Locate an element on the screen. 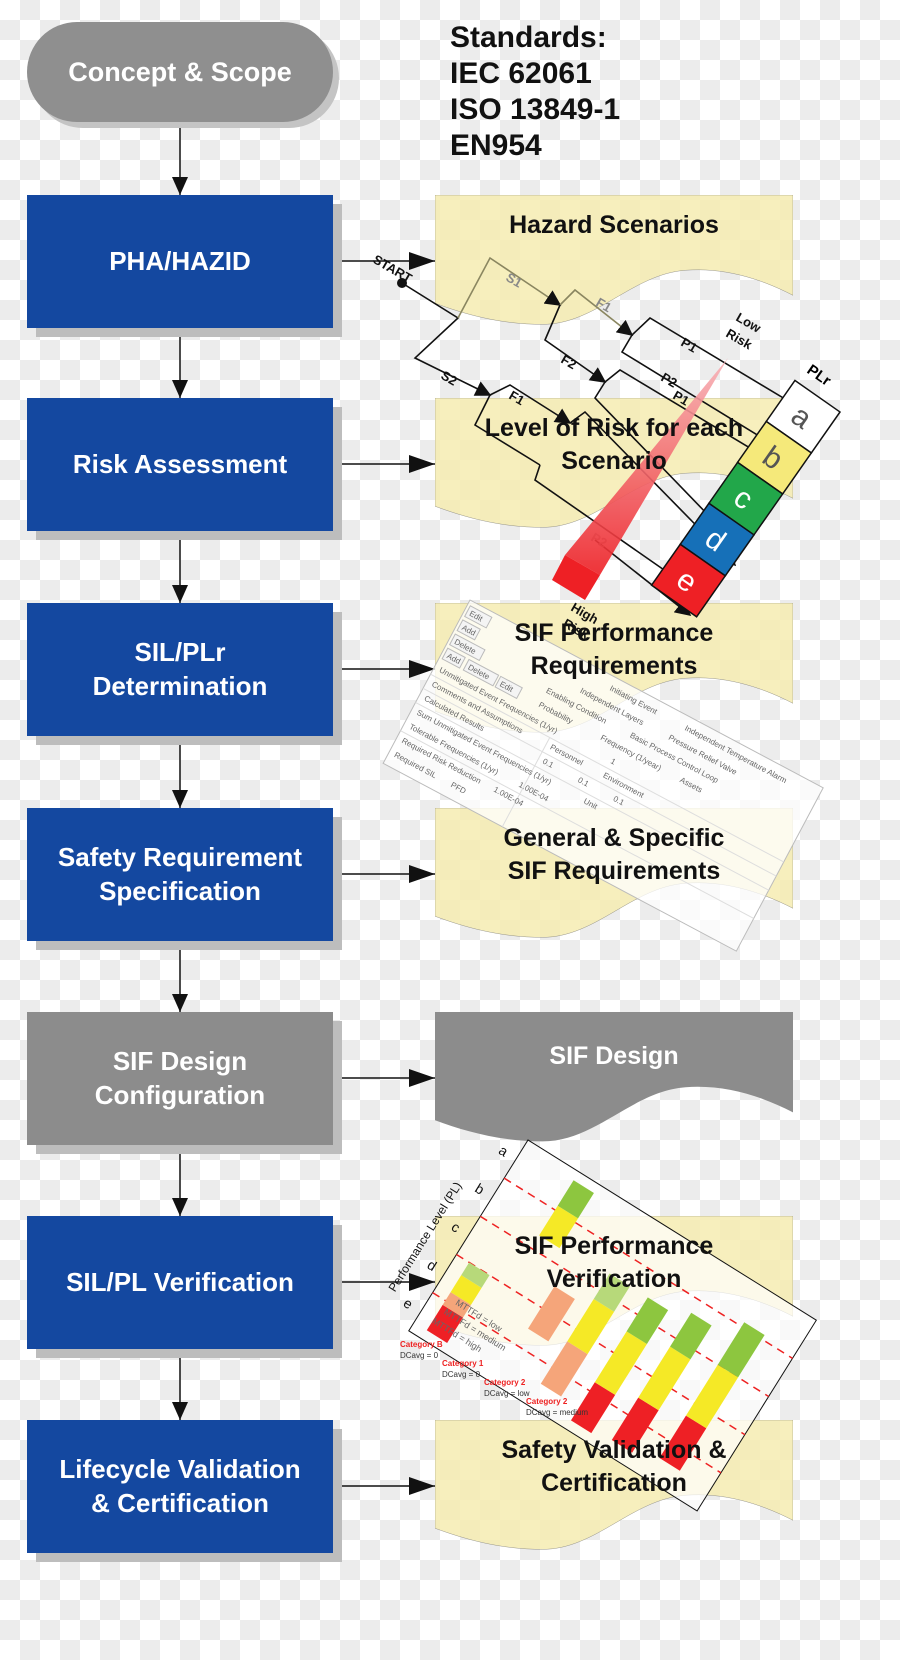 This screenshot has height=1660, width=900. pl-level-tick: e is located at coordinates (408, 1304).